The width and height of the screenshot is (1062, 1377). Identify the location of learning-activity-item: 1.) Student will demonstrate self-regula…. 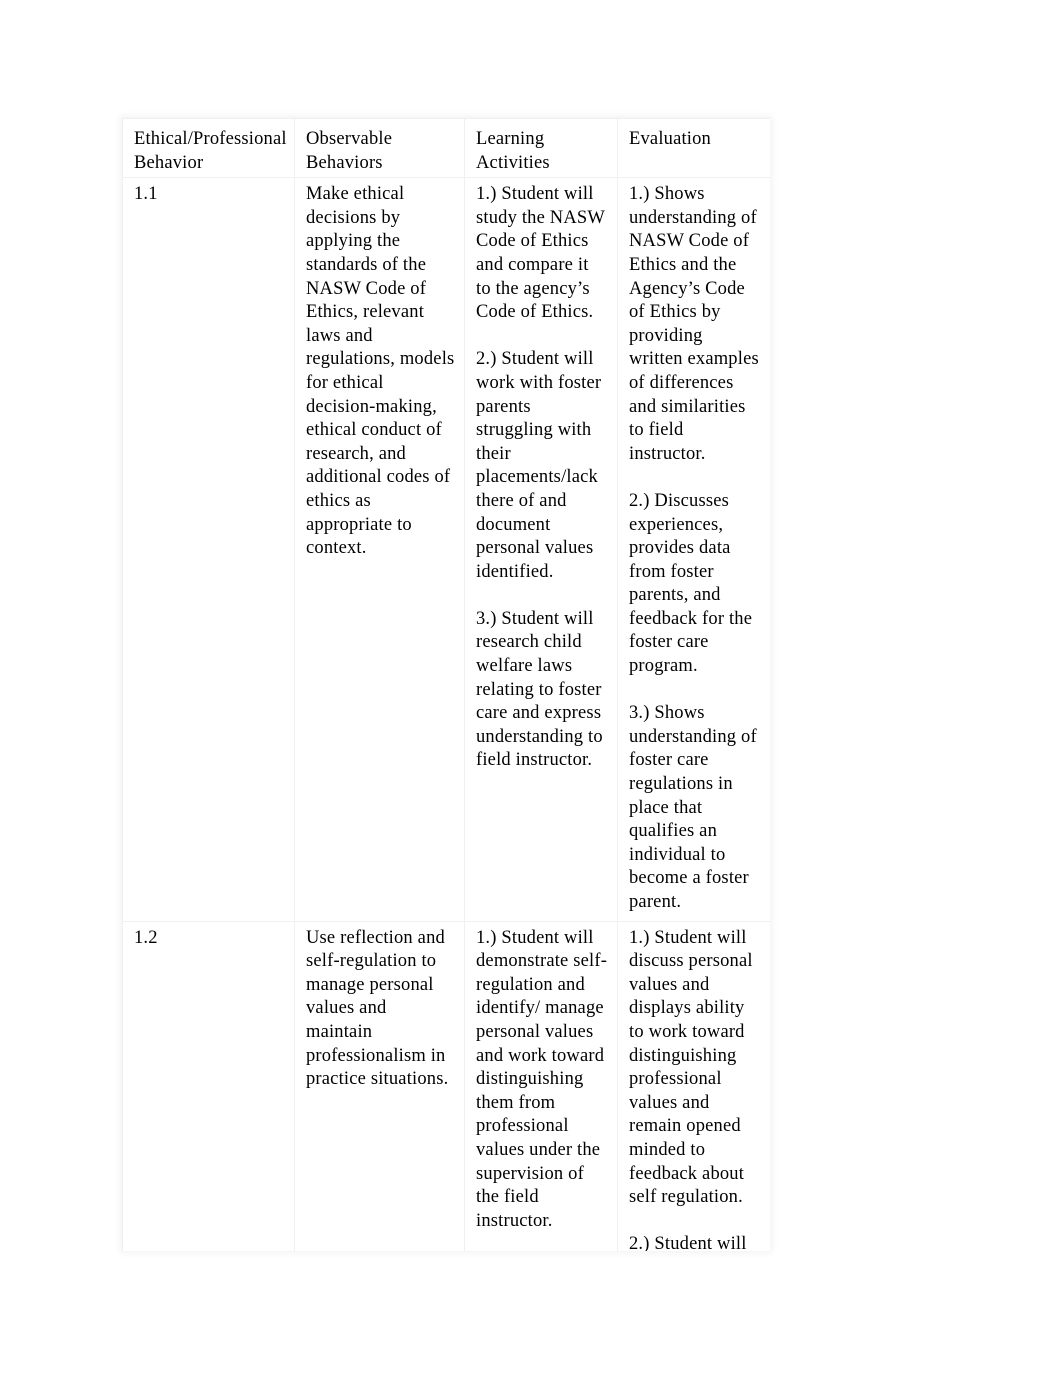
(542, 1079).